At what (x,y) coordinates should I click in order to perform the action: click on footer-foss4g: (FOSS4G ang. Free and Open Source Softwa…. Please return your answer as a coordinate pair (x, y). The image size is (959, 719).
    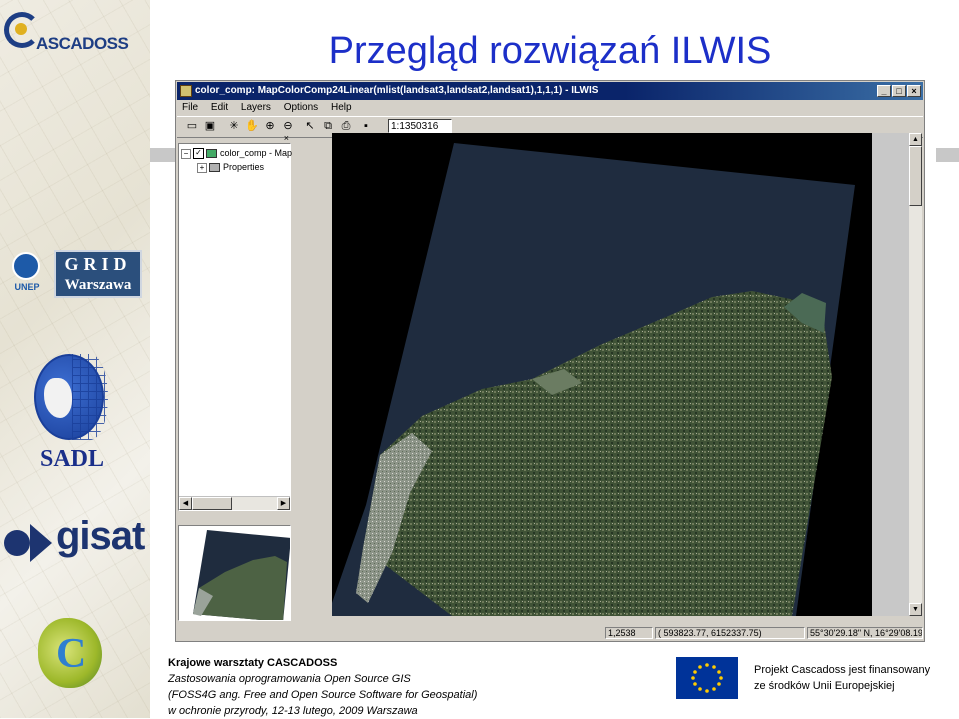
    Looking at the image, I should click on (323, 695).